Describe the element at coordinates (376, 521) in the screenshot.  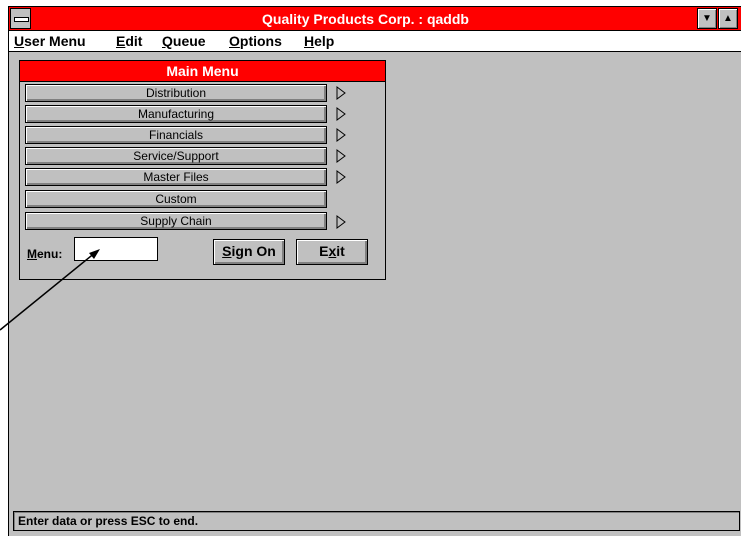
I see `status-bar: Enter data or press ESC to end.` at that location.